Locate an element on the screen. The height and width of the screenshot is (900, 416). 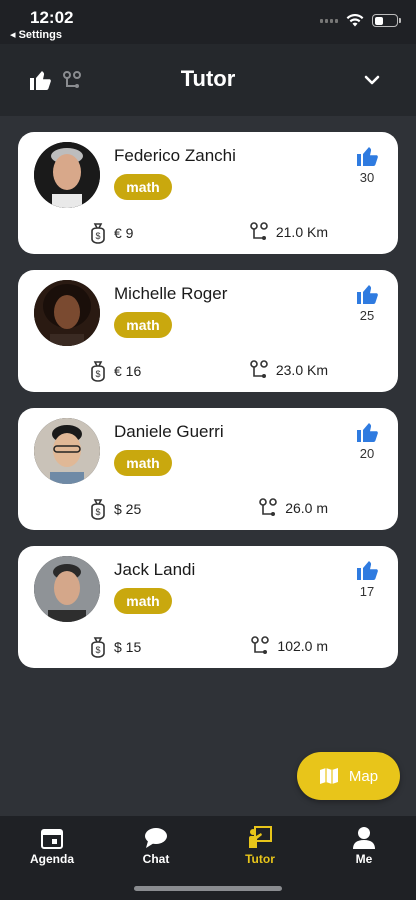
tutor-name: Jack Landi is located at coordinates (155, 569).